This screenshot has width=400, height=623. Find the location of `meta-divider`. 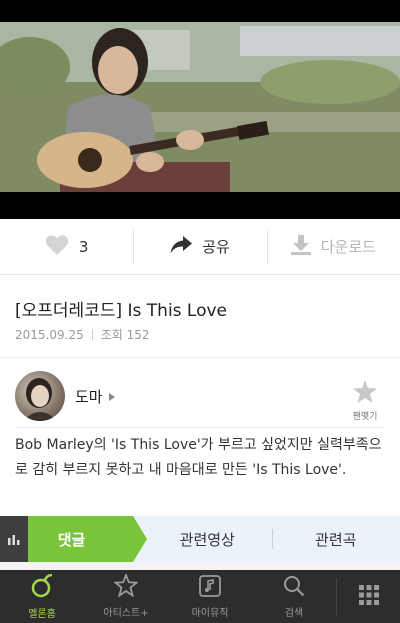

meta-divider is located at coordinates (92, 334).